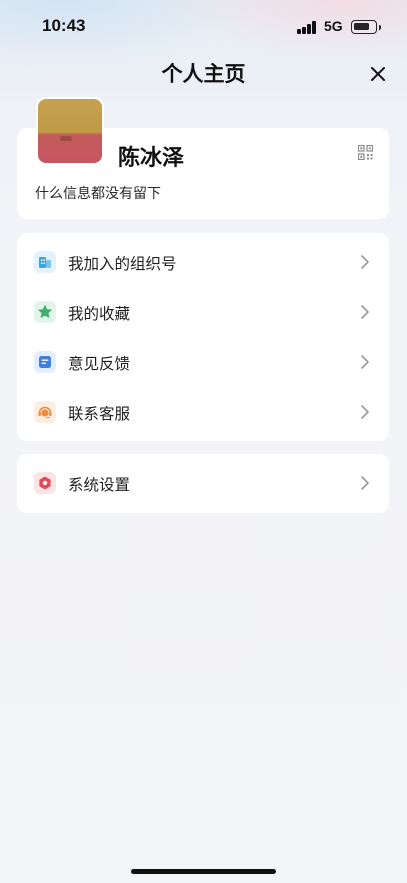 The image size is (407, 883). I want to click on menu-item-system-settings: 系统设置, so click(203, 483).